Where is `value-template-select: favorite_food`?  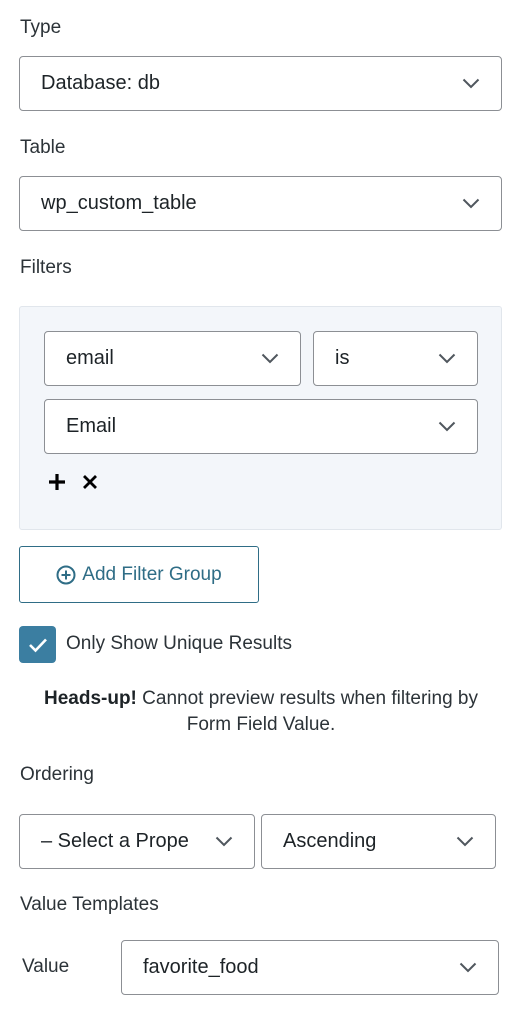 value-template-select: favorite_food is located at coordinates (310, 967).